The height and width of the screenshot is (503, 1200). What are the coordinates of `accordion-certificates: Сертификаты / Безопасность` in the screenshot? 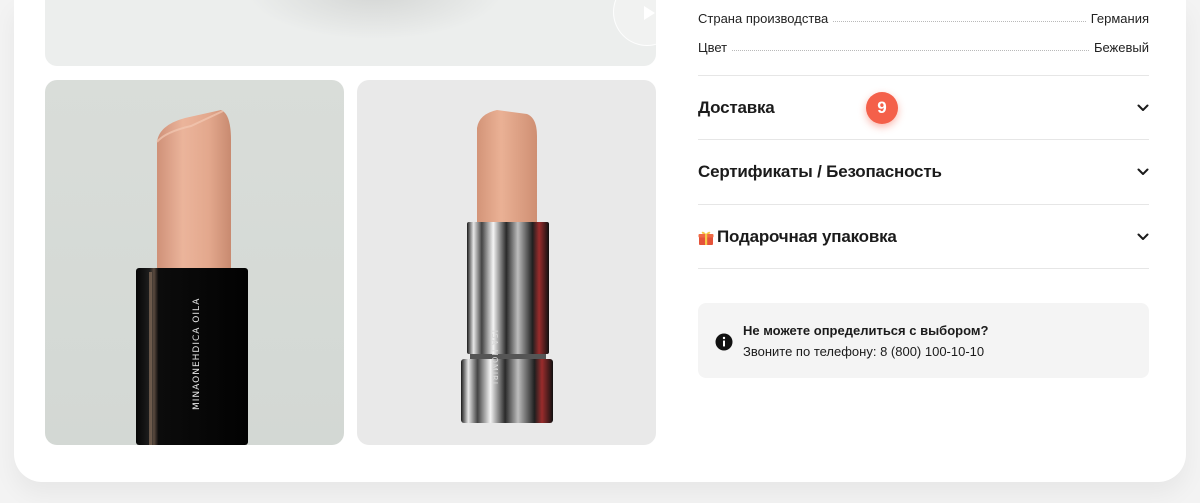 It's located at (923, 172).